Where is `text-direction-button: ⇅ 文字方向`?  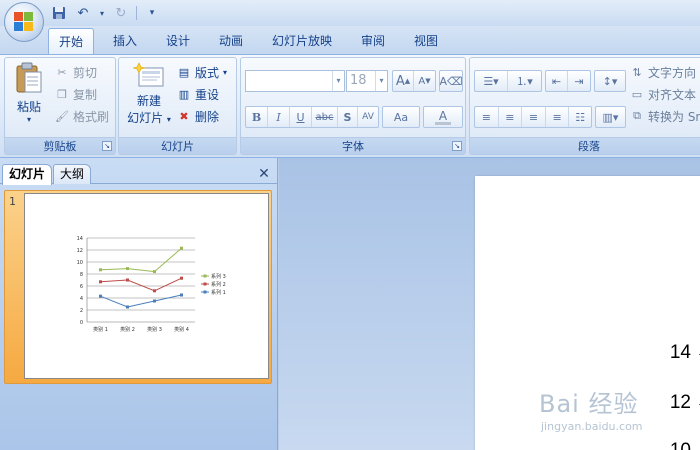
text-direction-button: ⇅ 文字方向 is located at coordinates (663, 72).